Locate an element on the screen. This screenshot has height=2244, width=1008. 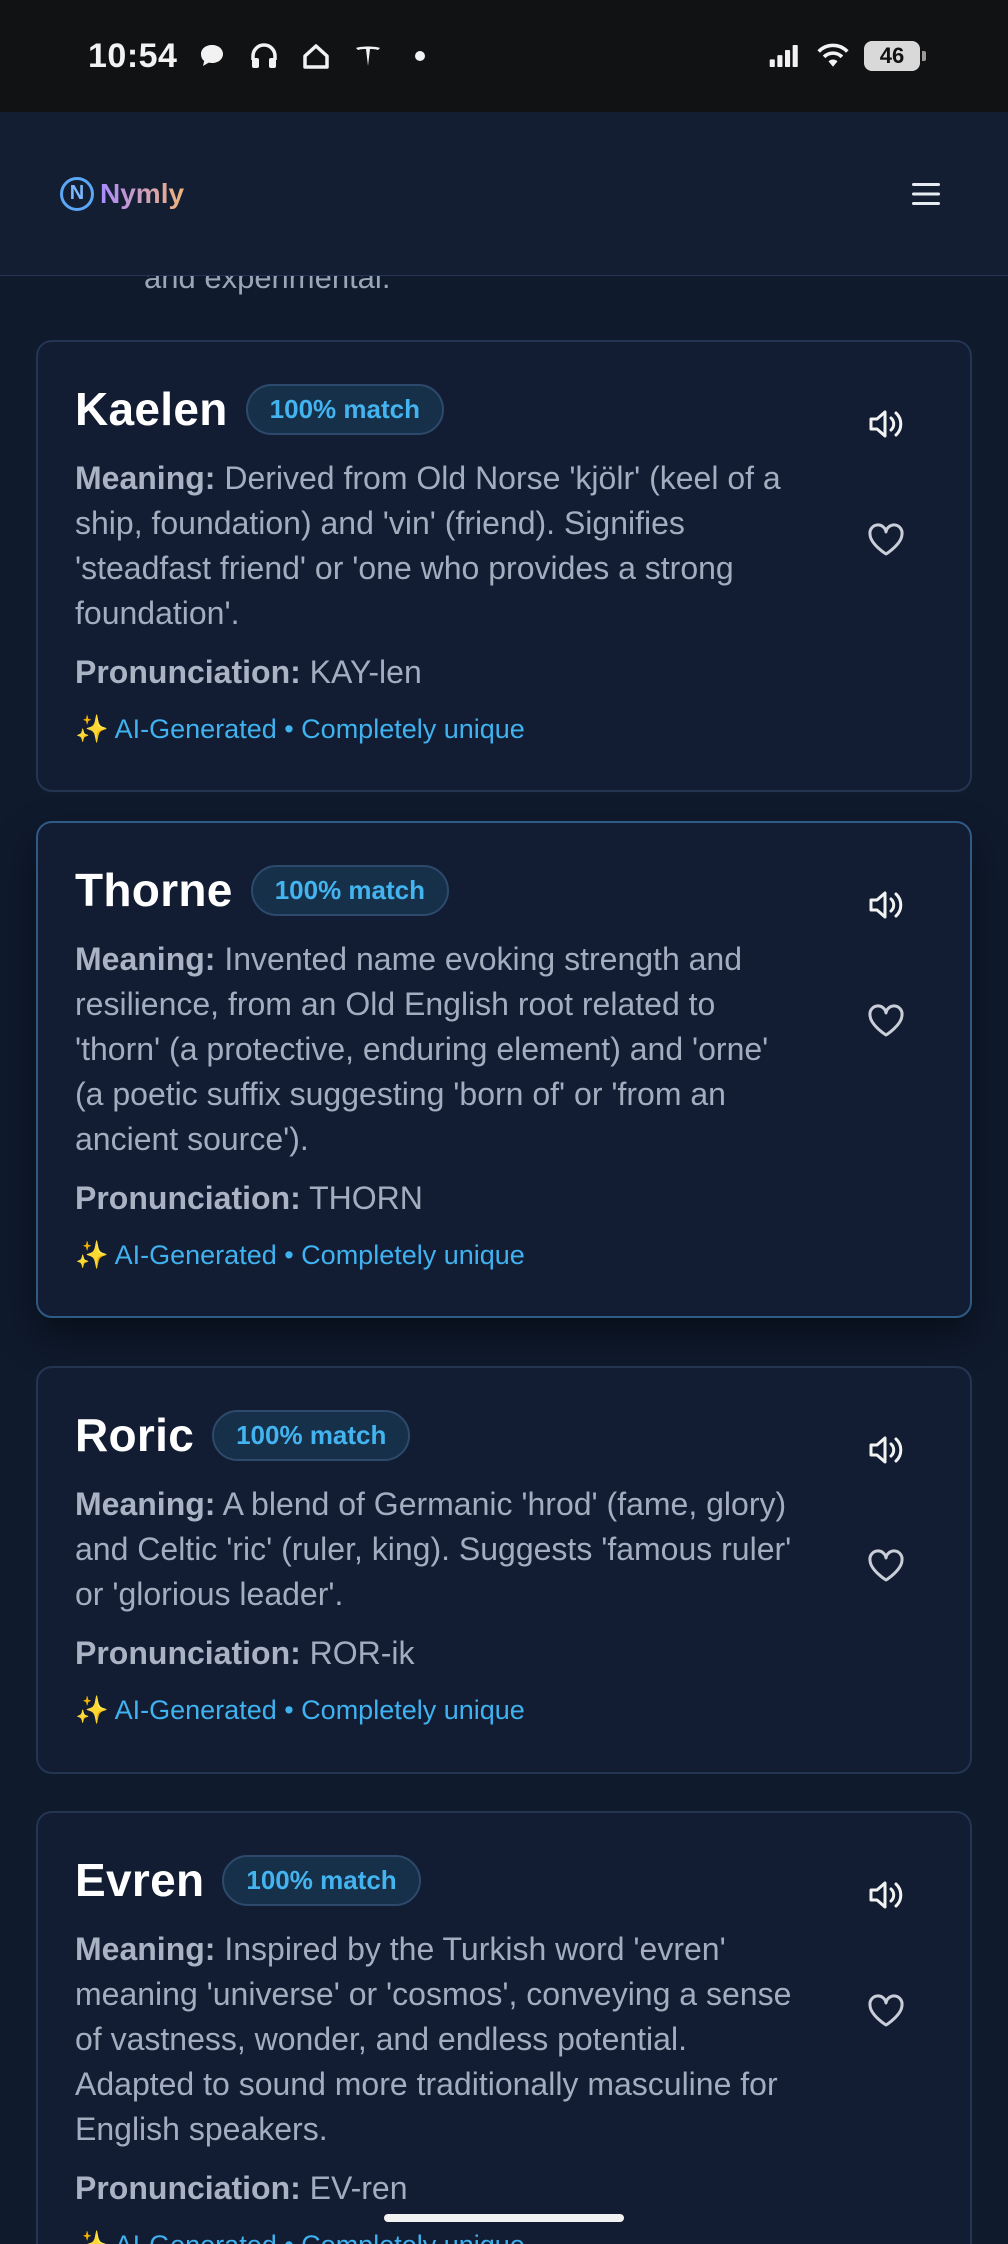
name-title: Evren is located at coordinates (140, 1880).